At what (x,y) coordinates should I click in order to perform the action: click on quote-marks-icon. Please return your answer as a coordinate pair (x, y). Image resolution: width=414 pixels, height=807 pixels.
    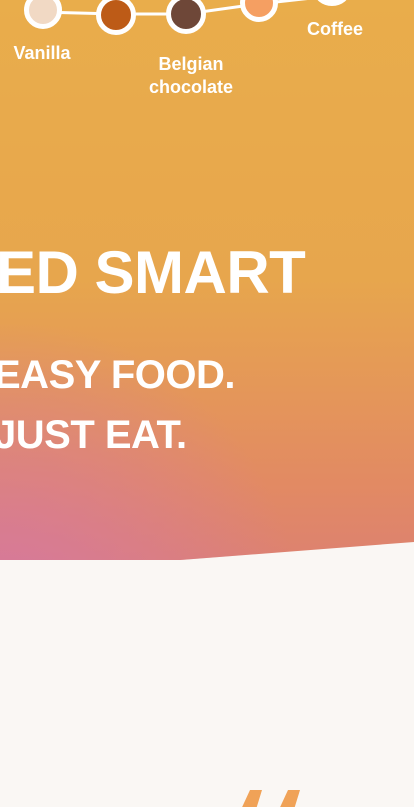
    Looking at the image, I should click on (271, 798).